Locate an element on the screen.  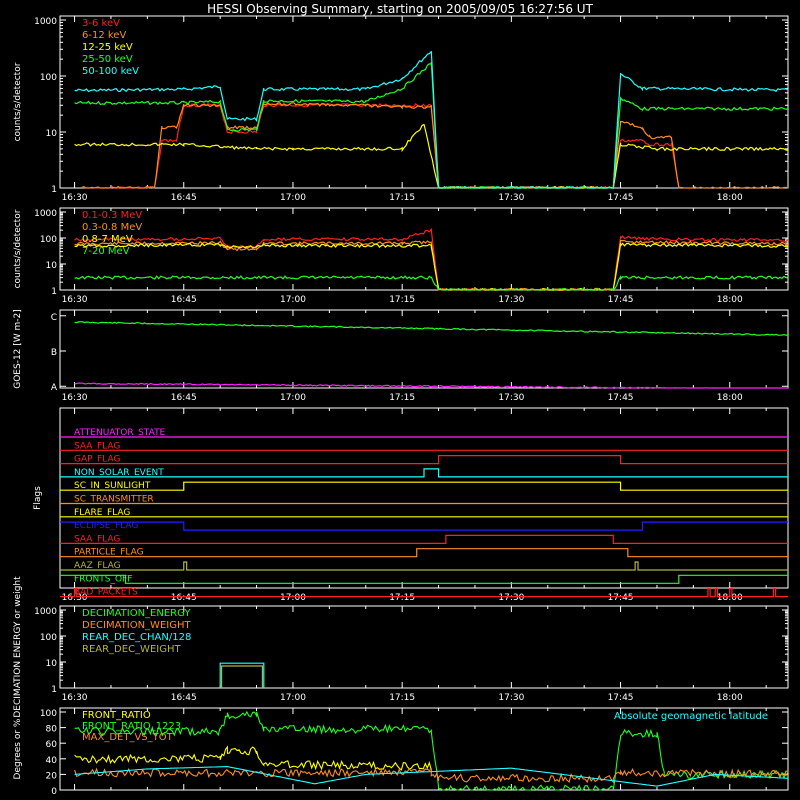
y-tick-label: 60 is located at coordinates (52, 745).